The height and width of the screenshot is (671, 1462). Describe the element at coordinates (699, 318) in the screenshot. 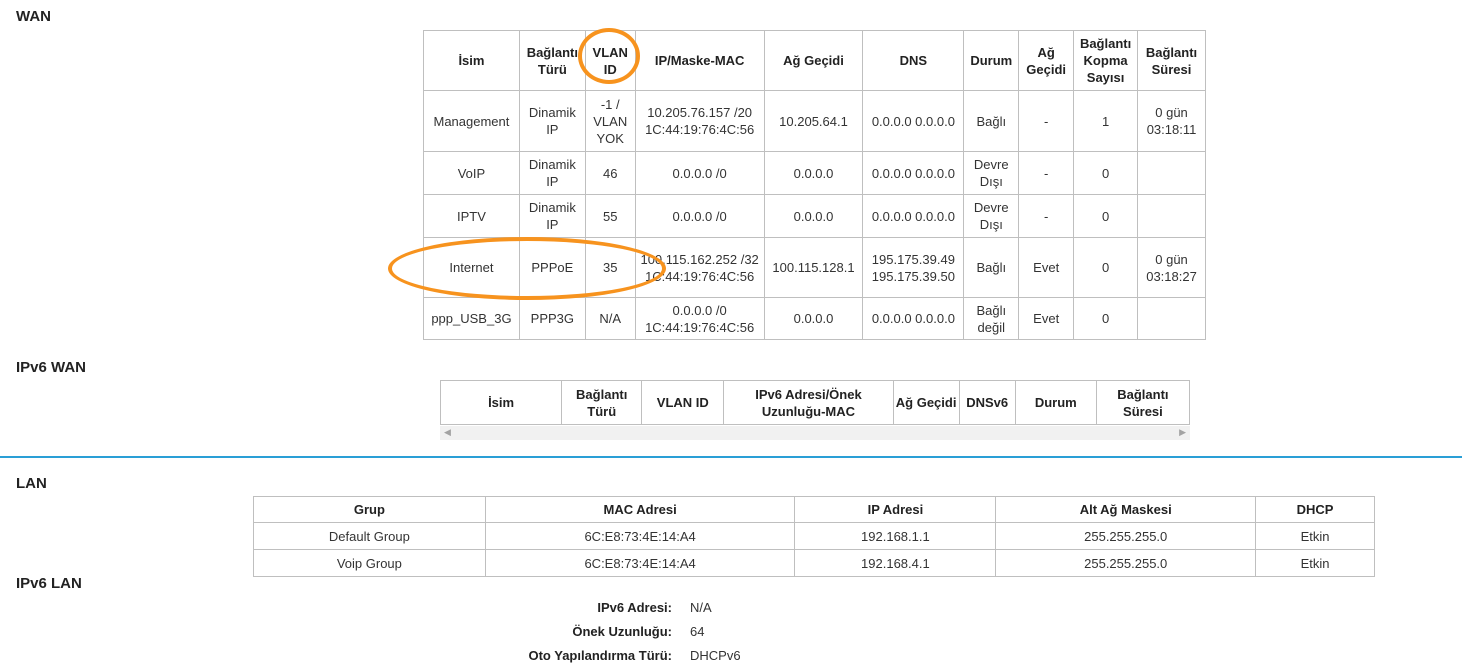

I see `table-cell: 0.0.0.0 /0 1C:44:19:76:4C:56` at that location.